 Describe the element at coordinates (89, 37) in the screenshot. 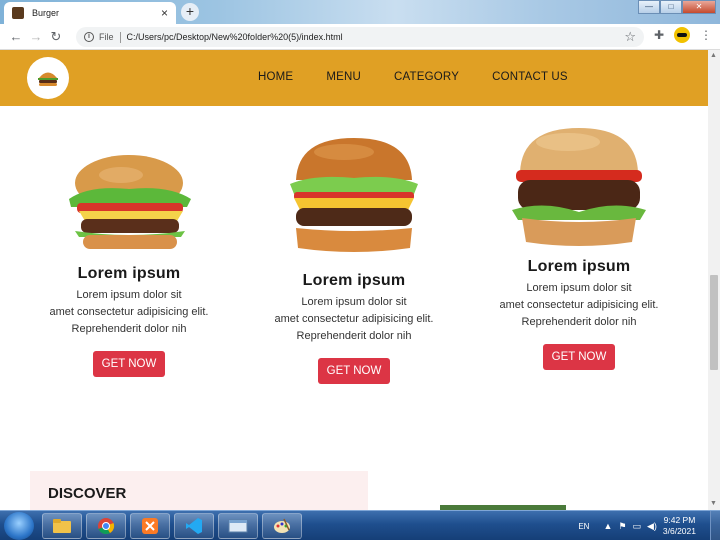

I see `info-icon: i` at that location.